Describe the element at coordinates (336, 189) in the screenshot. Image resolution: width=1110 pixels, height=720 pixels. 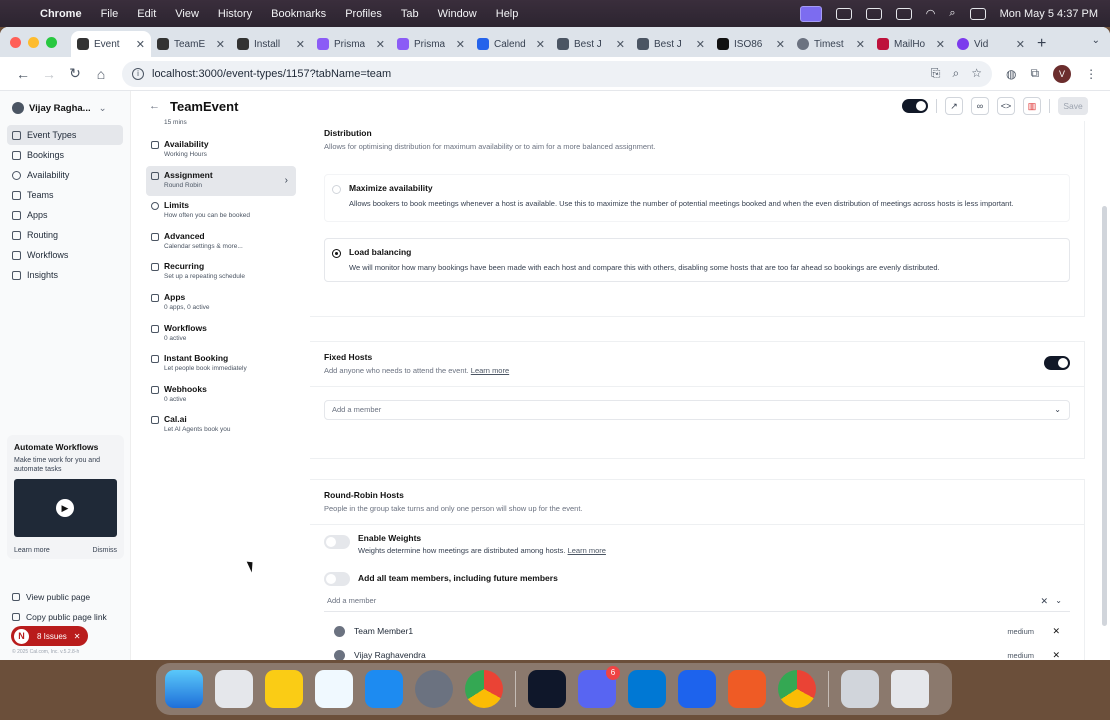
I see `radio-button` at that location.